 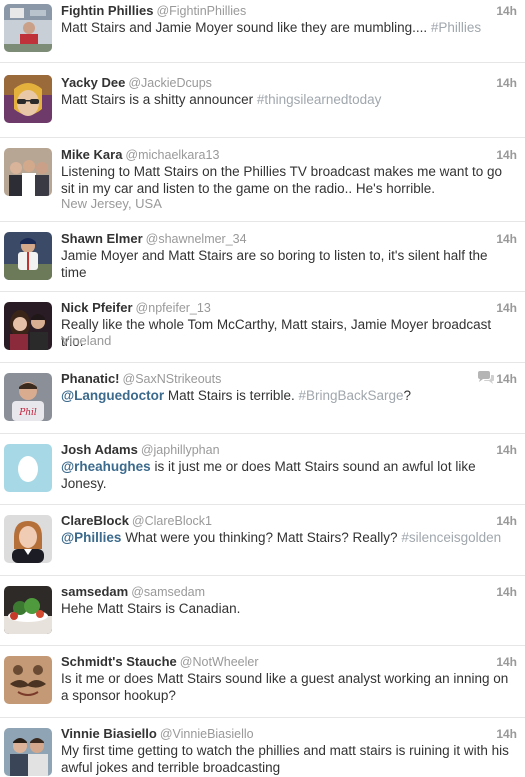 What do you see at coordinates (172, 155) in the screenshot?
I see `author-handle: @michaelkara13` at bounding box center [172, 155].